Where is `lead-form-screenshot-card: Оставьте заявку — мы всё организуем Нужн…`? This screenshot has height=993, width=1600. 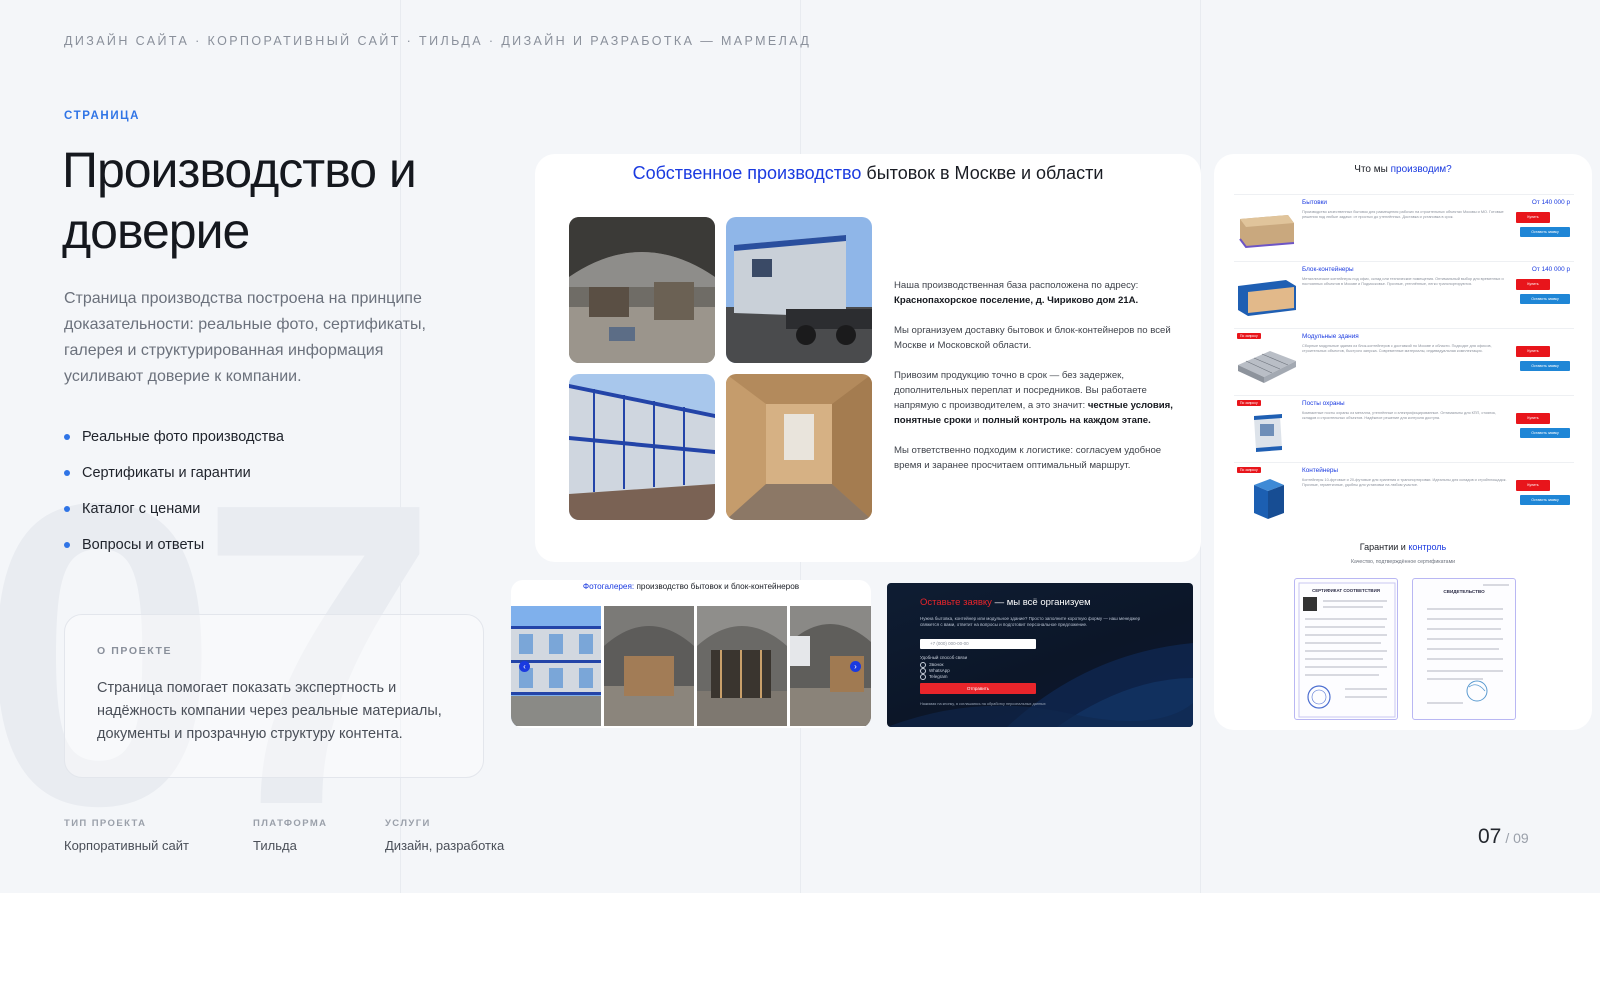 lead-form-screenshot-card: Оставьте заявку — мы всё организуем Нужн… is located at coordinates (1040, 655).